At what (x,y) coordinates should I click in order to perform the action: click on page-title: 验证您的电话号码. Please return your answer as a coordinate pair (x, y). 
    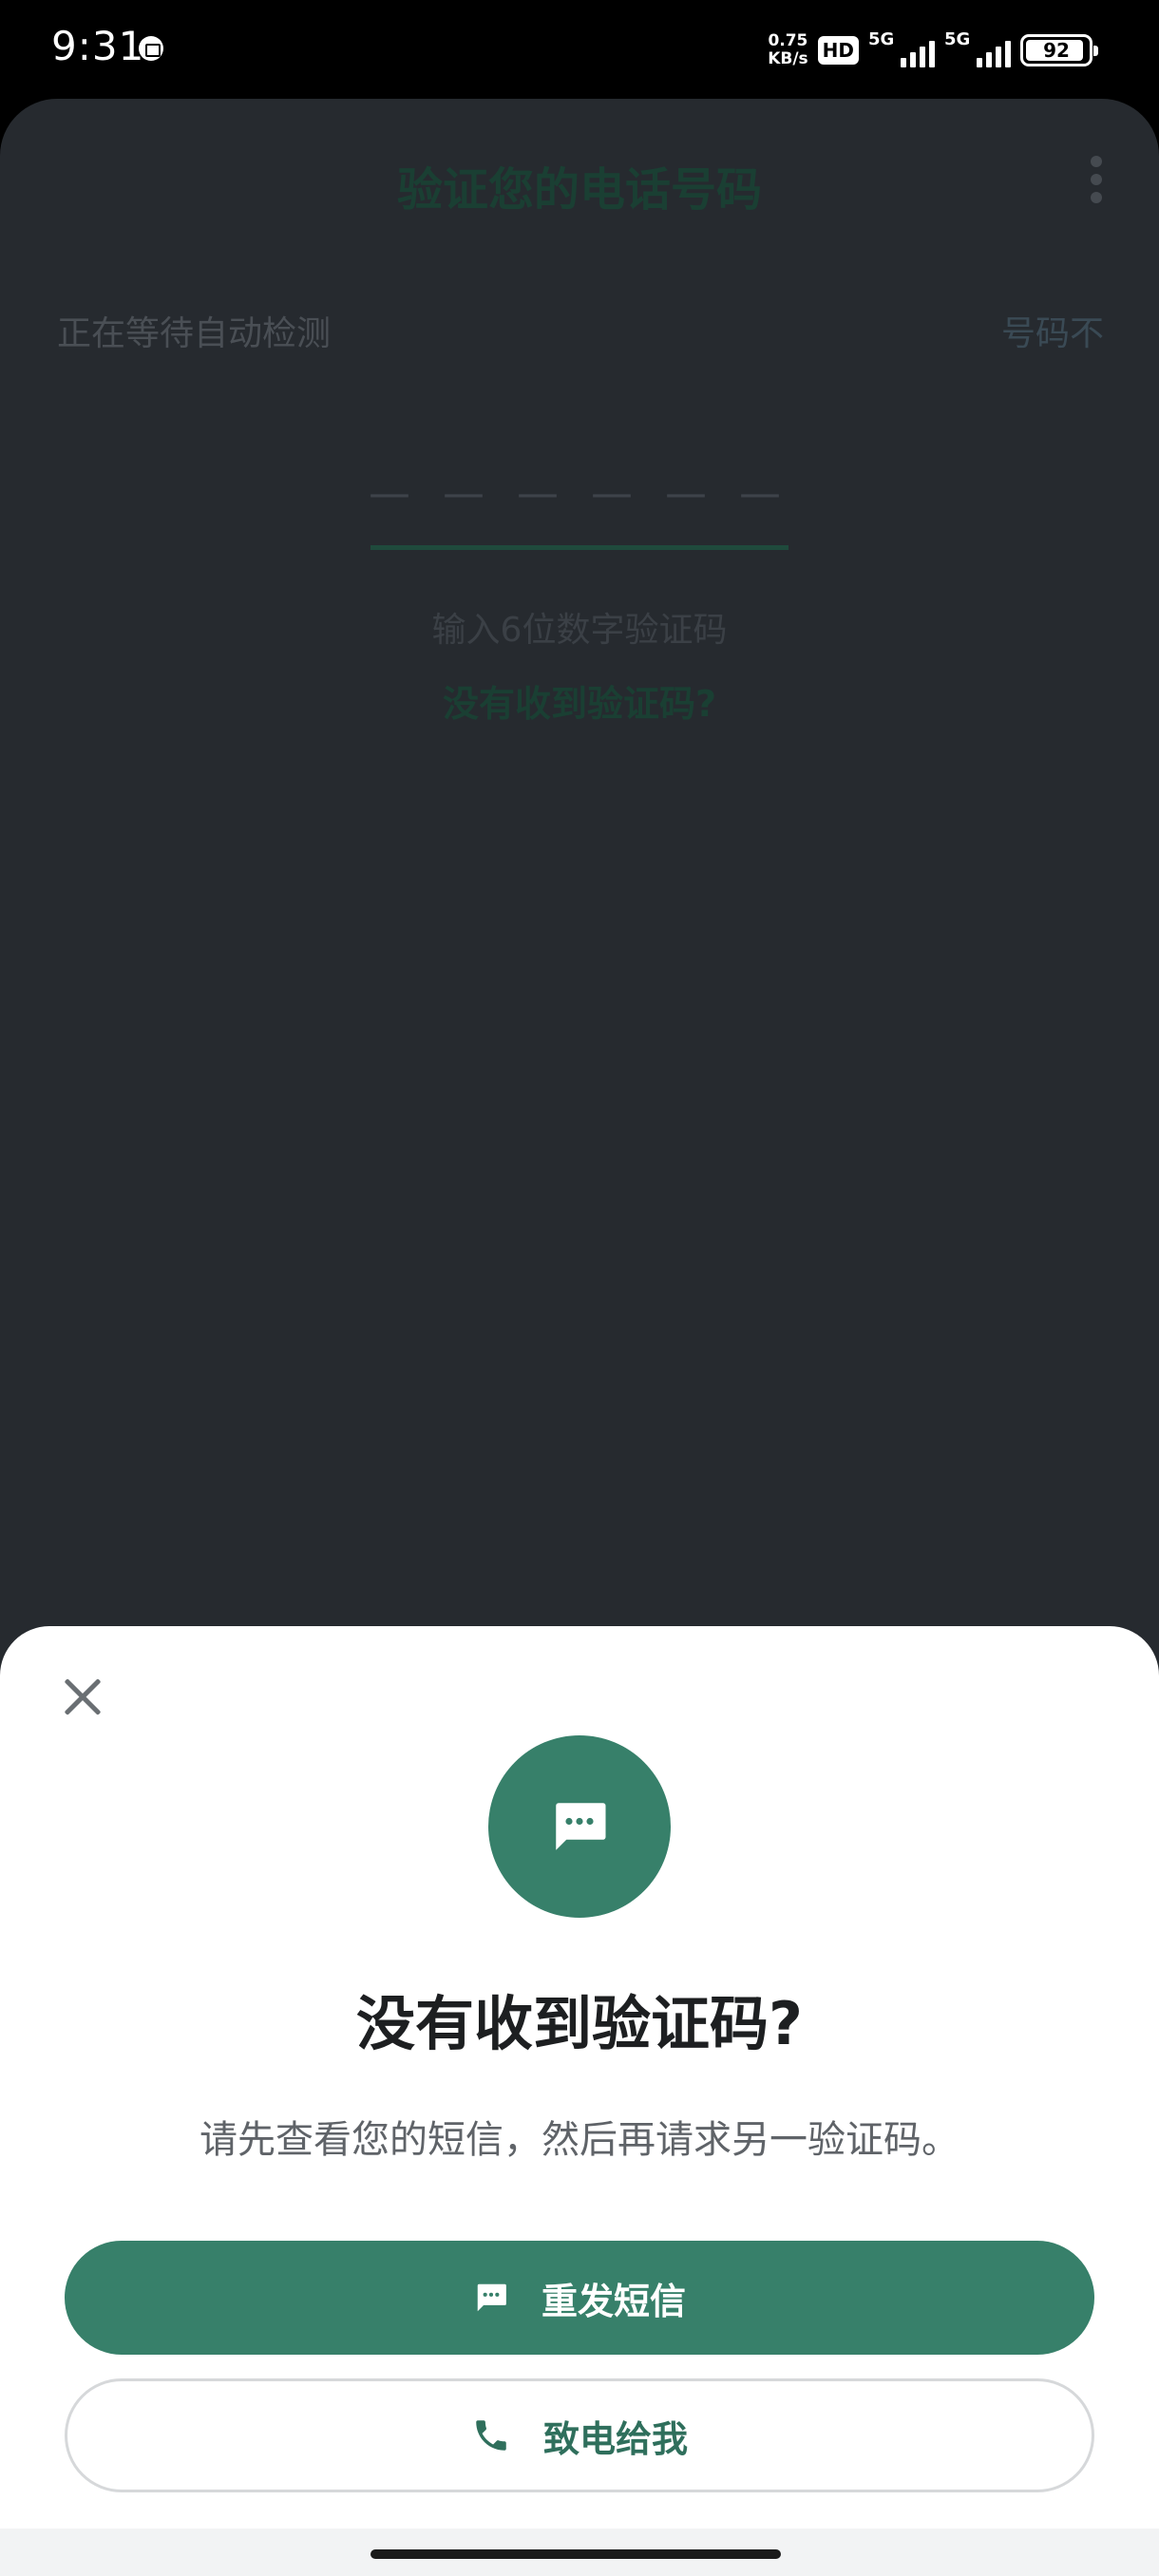
    Looking at the image, I should click on (579, 190).